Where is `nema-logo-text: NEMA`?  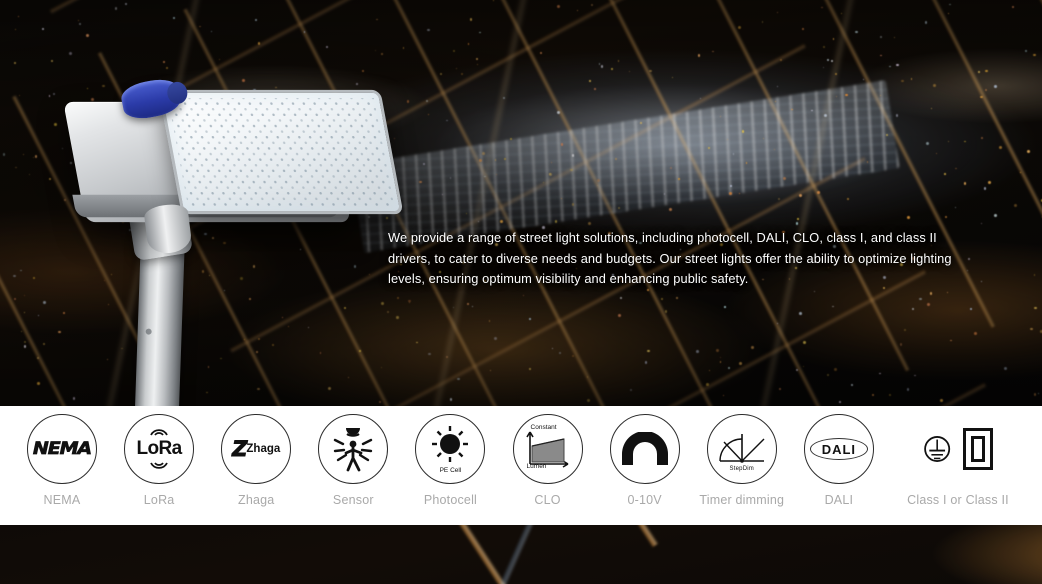
nema-logo-text: NEMA is located at coordinates (62, 449).